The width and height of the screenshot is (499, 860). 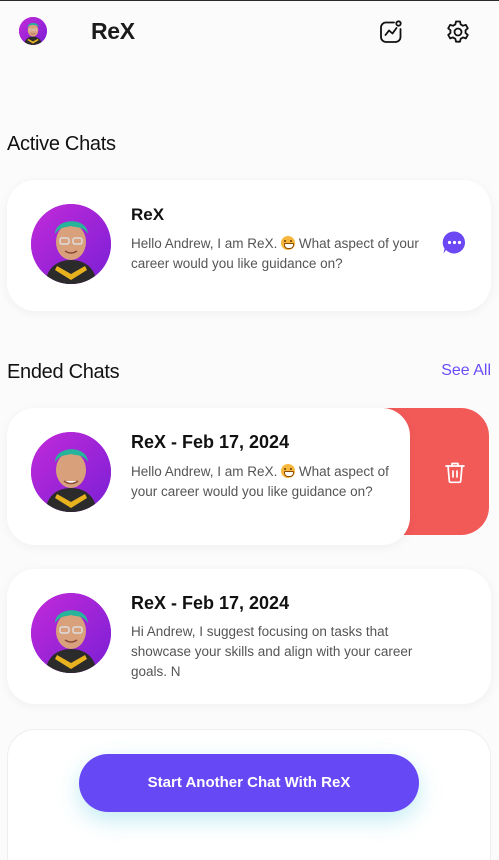 I want to click on chat-name: ReX, so click(x=148, y=214).